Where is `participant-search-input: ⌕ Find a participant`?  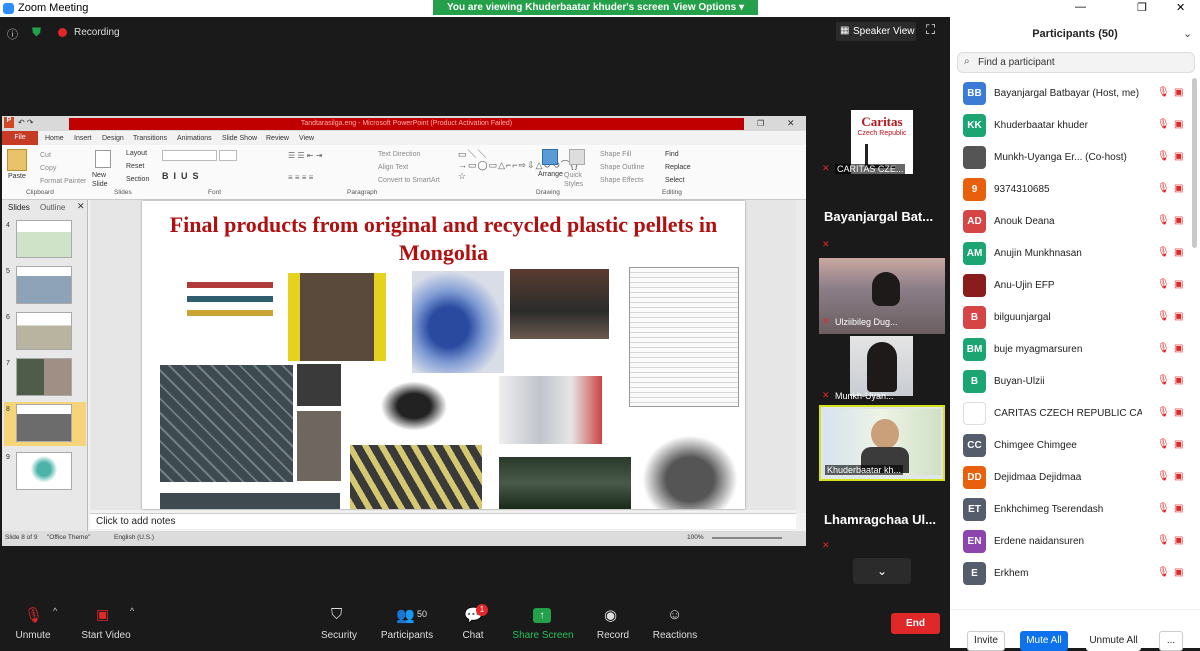
participant-search-input: ⌕ Find a participant is located at coordinates (1076, 62).